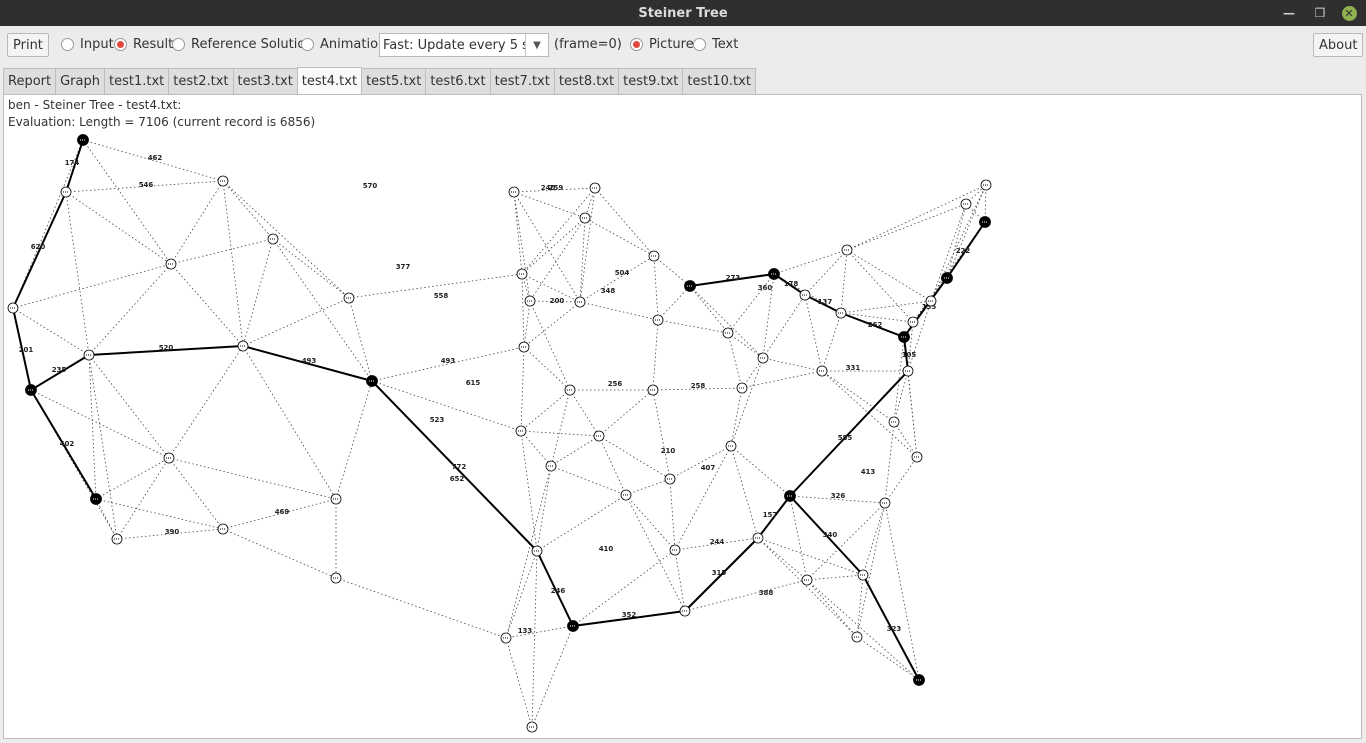 This screenshot has width=1366, height=743. What do you see at coordinates (725, 44) in the screenshot?
I see `radio-text-label: Text` at bounding box center [725, 44].